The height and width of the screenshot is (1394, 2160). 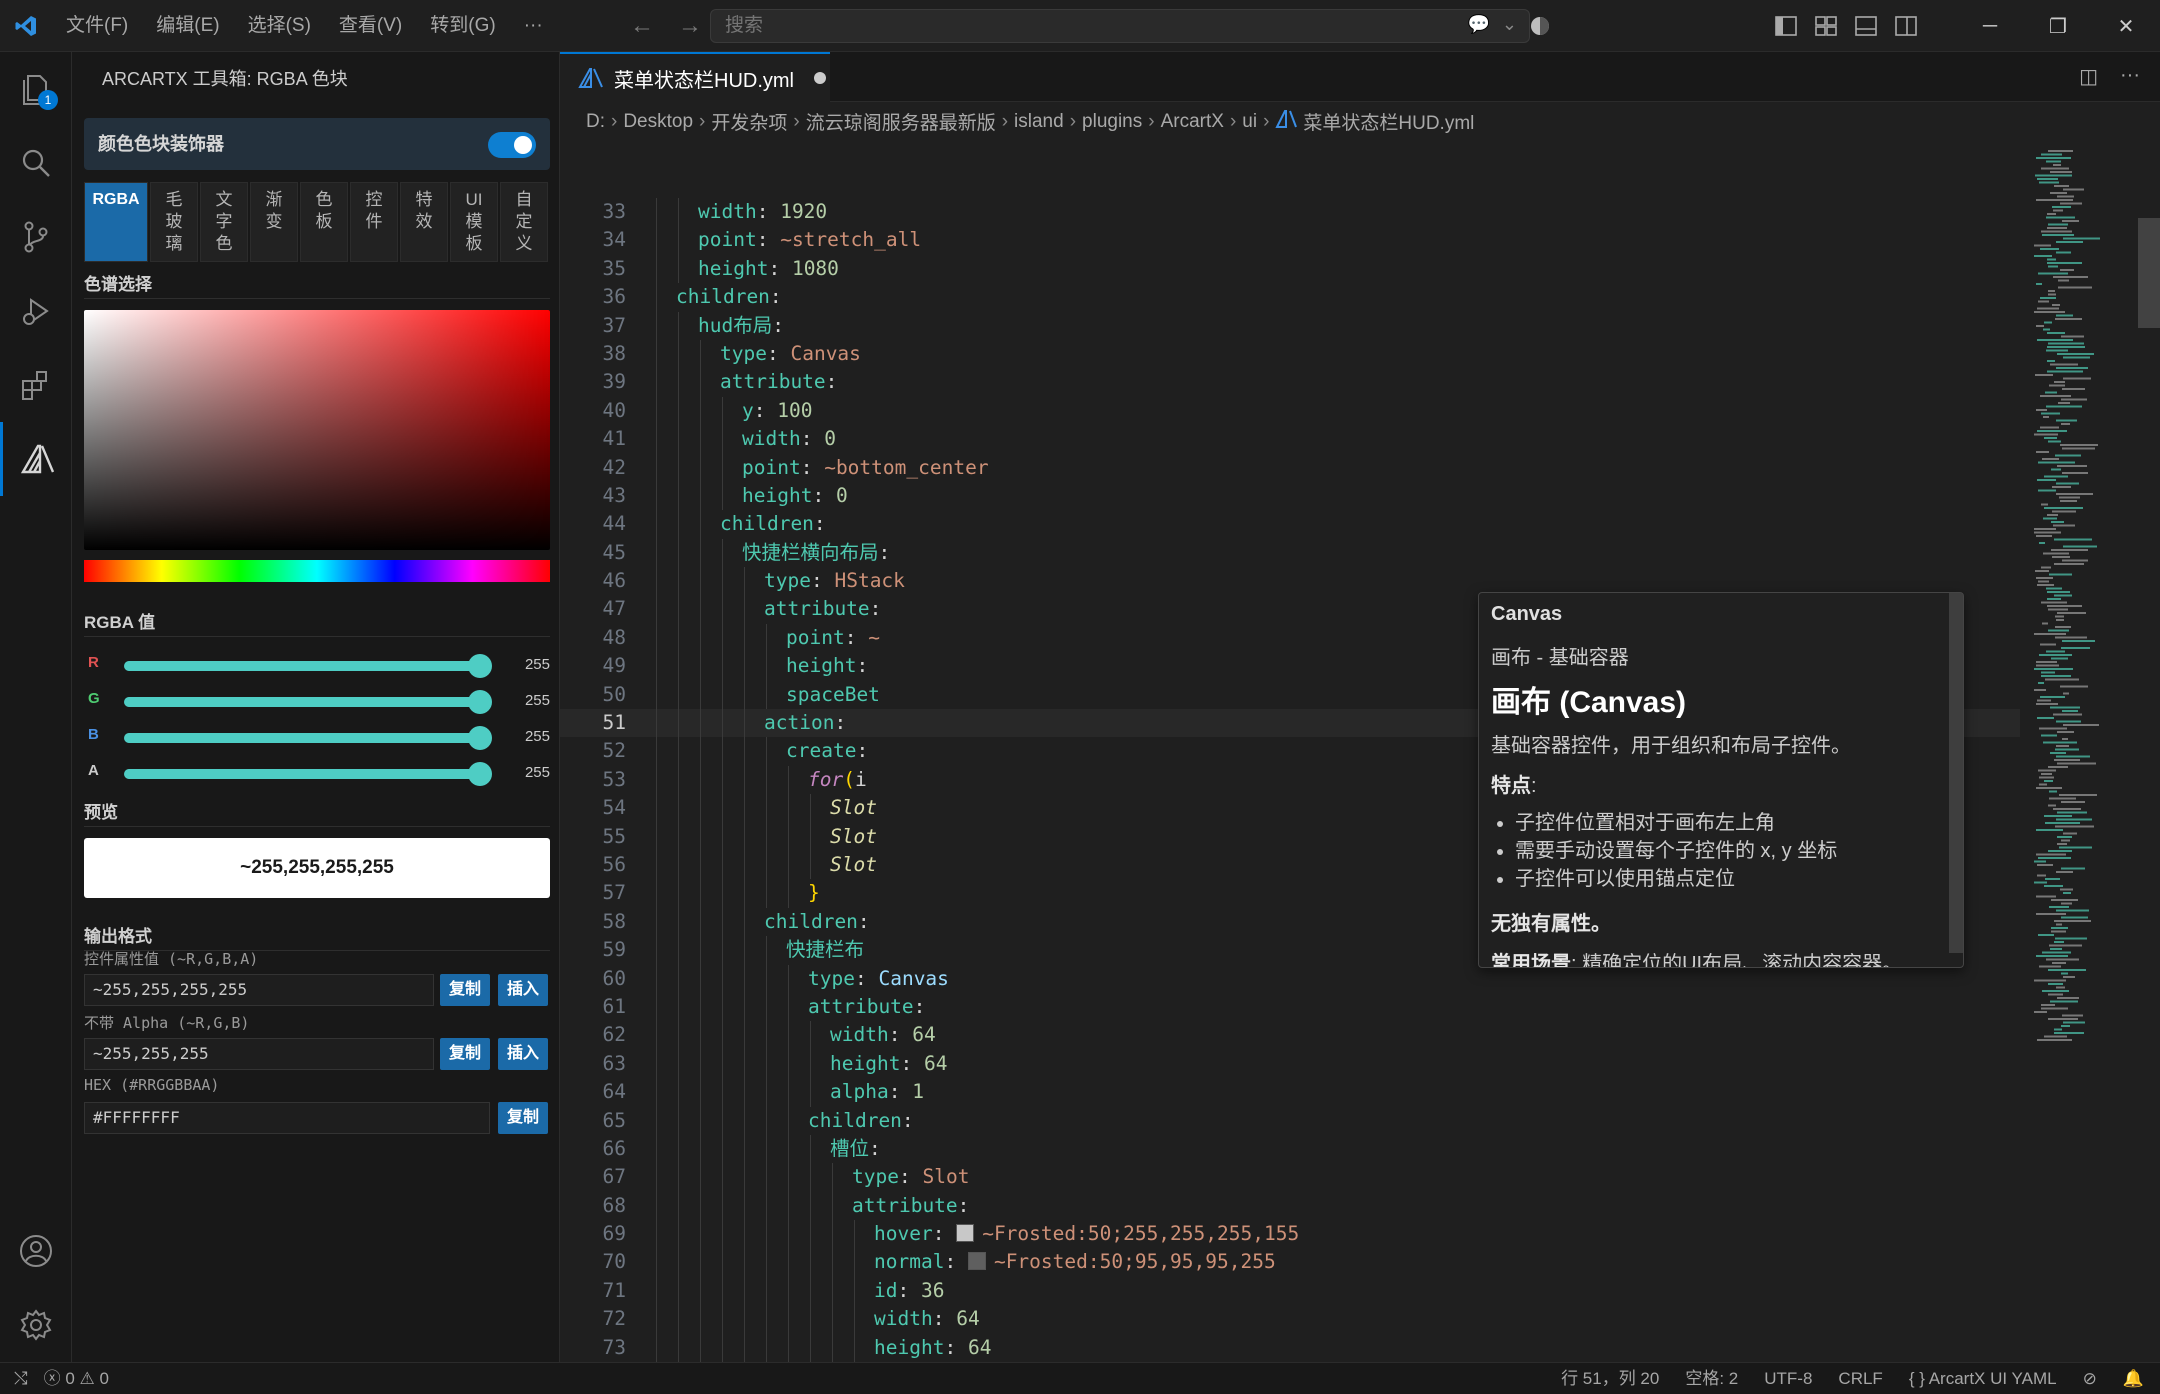 I want to click on editor-scrollbar, so click(x=2149, y=273).